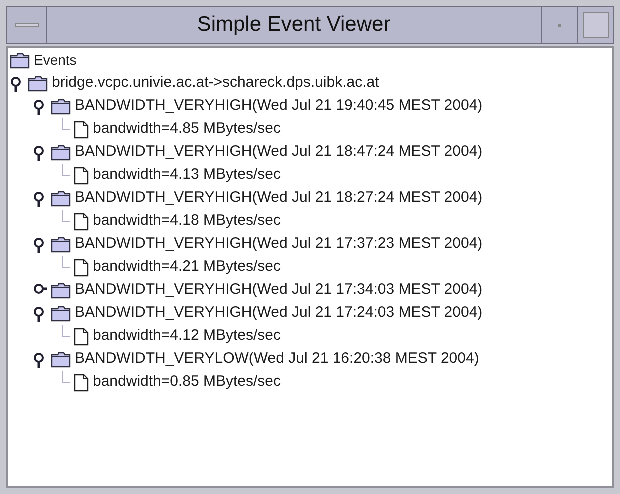 The width and height of the screenshot is (620, 494). Describe the element at coordinates (187, 382) in the screenshot. I see `tree-node-label: bandwidth=0.85 MBytes/sec` at that location.